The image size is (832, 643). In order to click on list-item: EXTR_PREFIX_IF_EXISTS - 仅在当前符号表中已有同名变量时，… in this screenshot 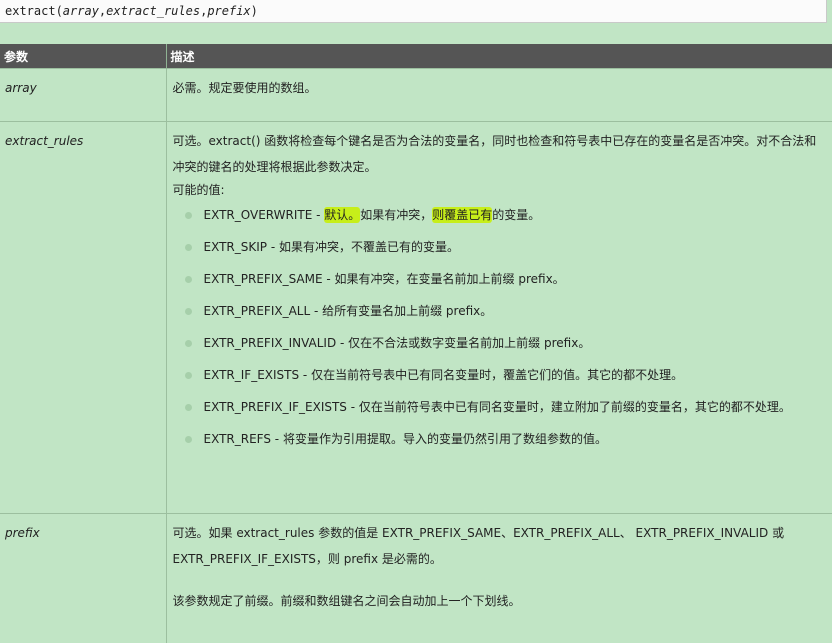, I will do `click(500, 407)`.